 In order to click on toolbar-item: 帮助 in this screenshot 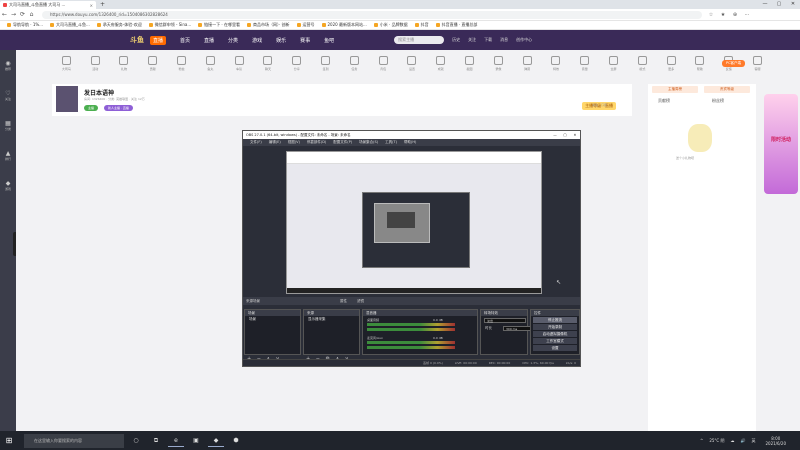, I will do `click(700, 67)`.